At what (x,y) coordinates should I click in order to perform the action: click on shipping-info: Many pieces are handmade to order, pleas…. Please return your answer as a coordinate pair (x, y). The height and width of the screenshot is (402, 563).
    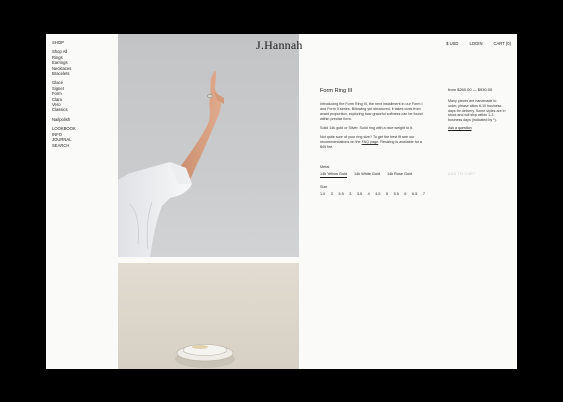
    Looking at the image, I should click on (477, 111).